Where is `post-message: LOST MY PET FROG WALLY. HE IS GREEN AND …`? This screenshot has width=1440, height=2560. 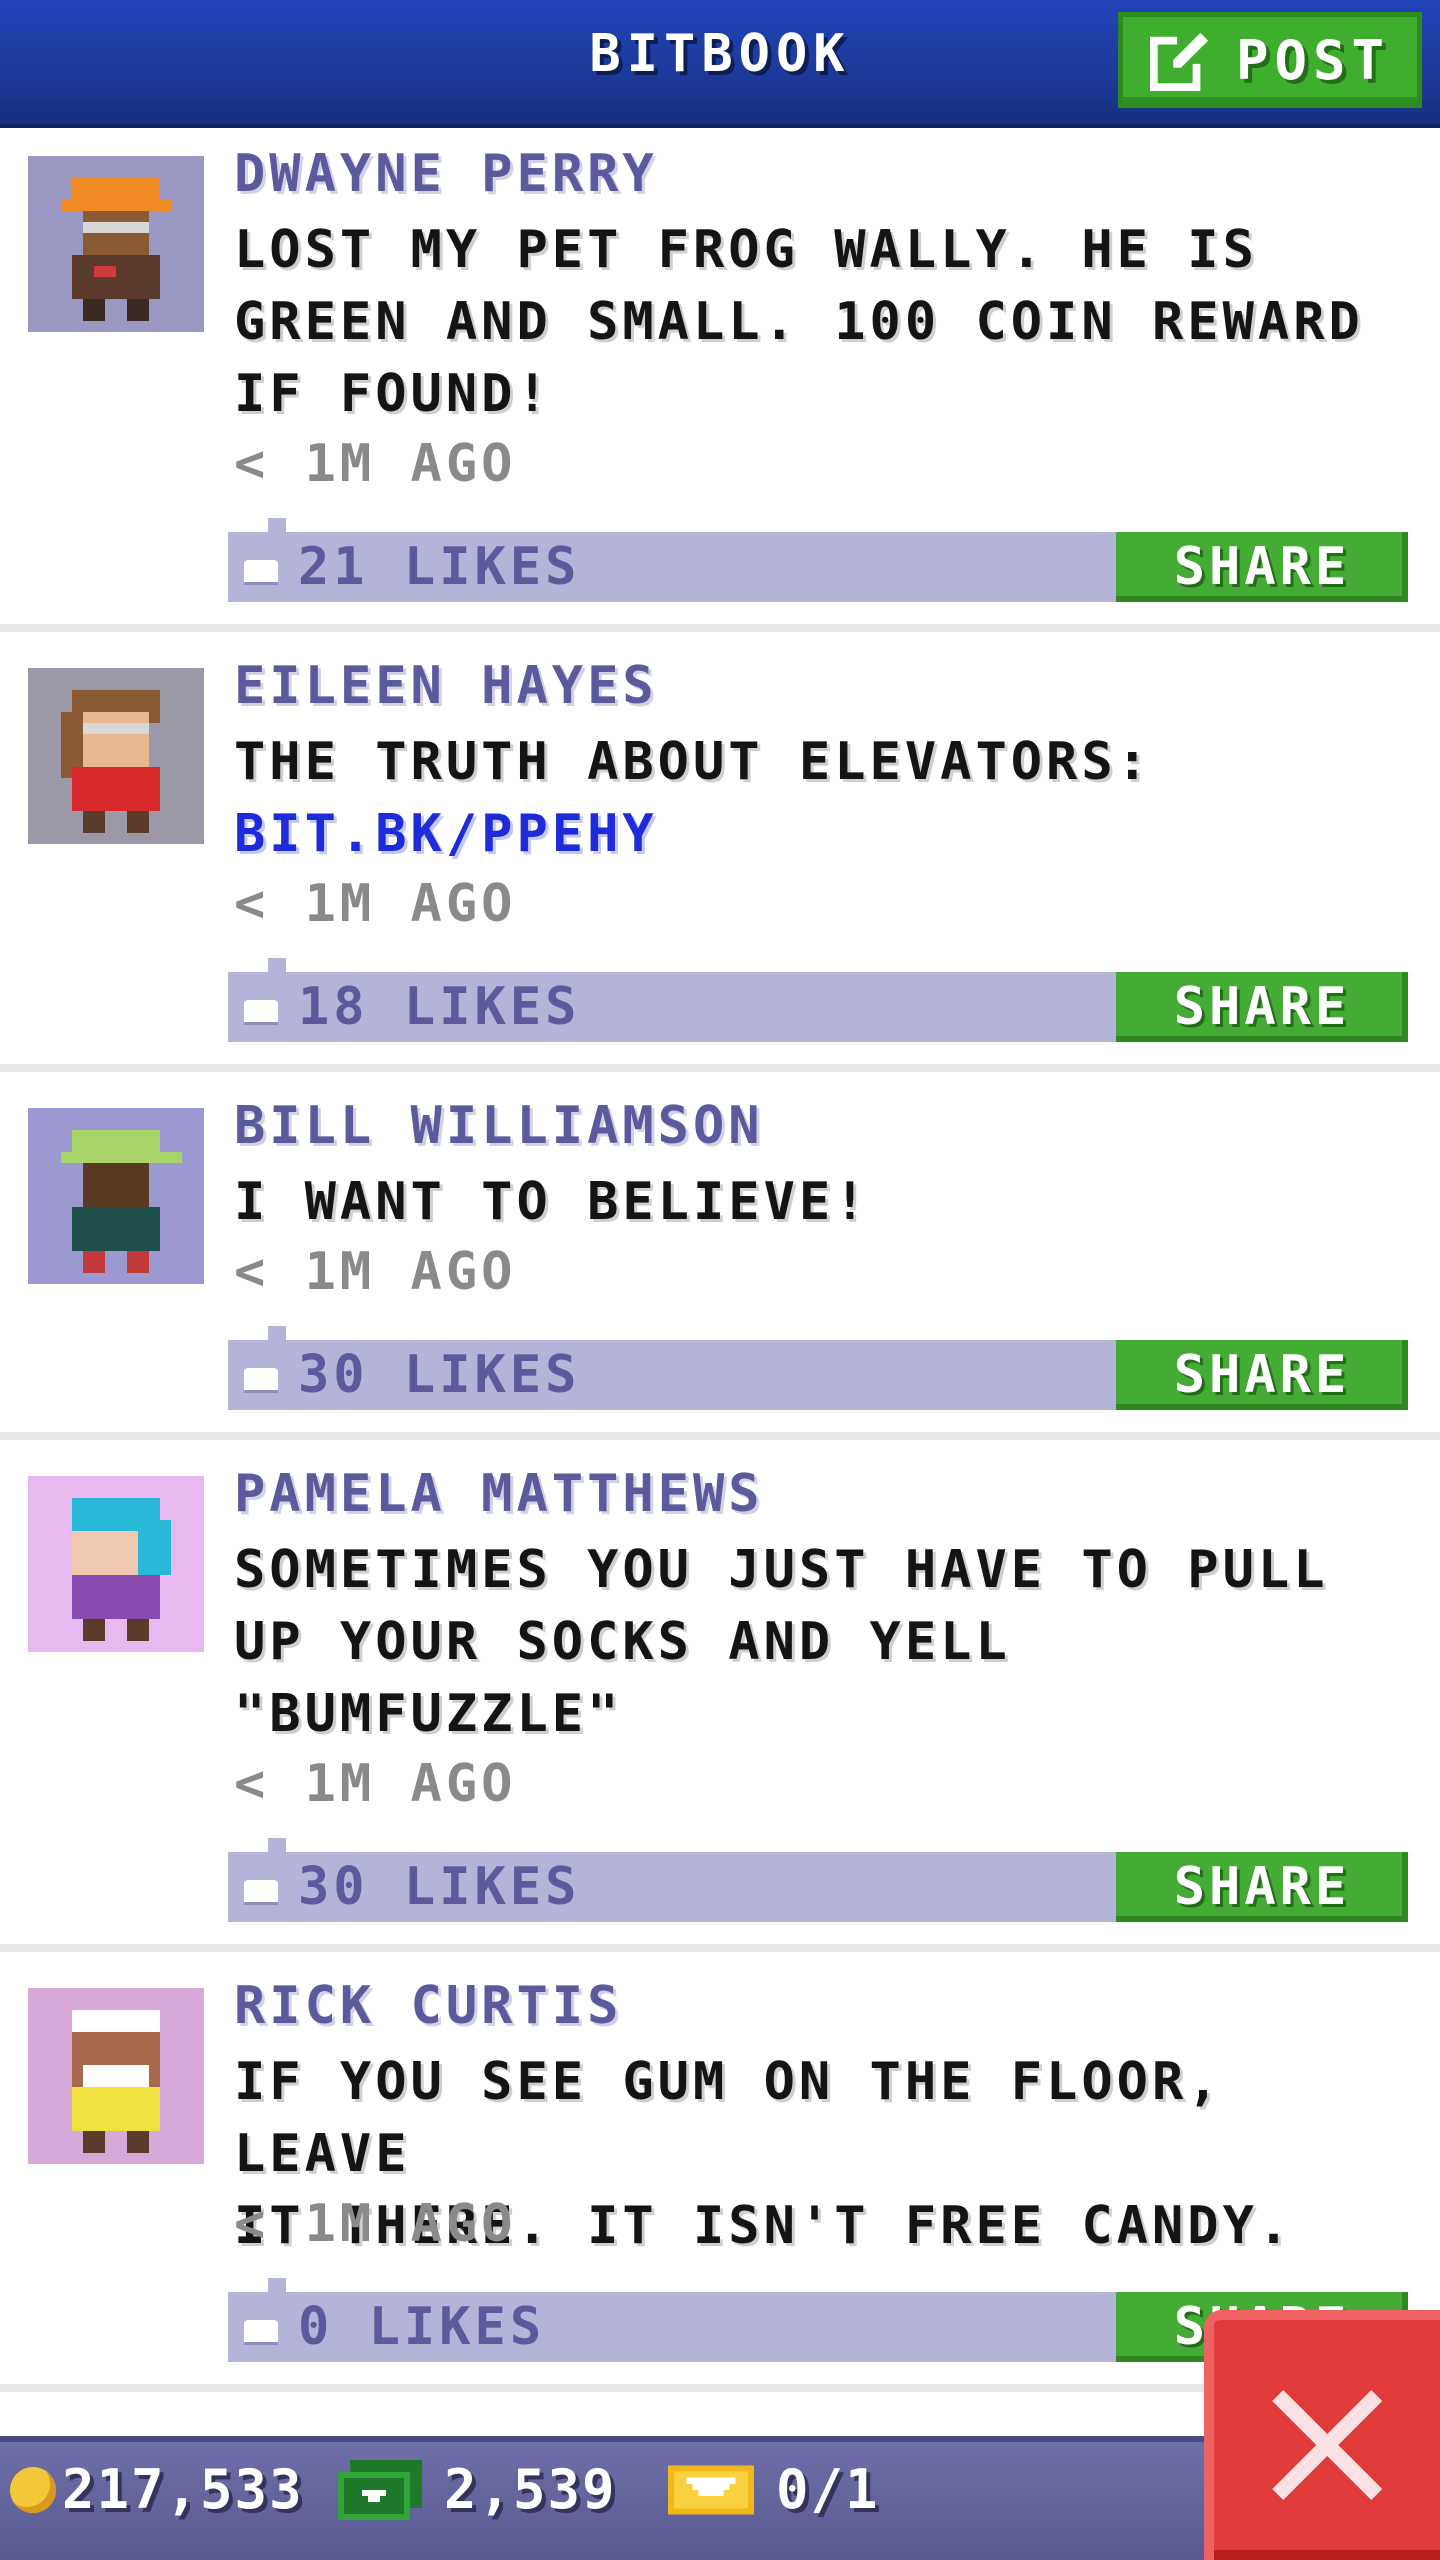
post-message: LOST MY PET FROG WALLY. HE IS GREEN AND … is located at coordinates (799, 322).